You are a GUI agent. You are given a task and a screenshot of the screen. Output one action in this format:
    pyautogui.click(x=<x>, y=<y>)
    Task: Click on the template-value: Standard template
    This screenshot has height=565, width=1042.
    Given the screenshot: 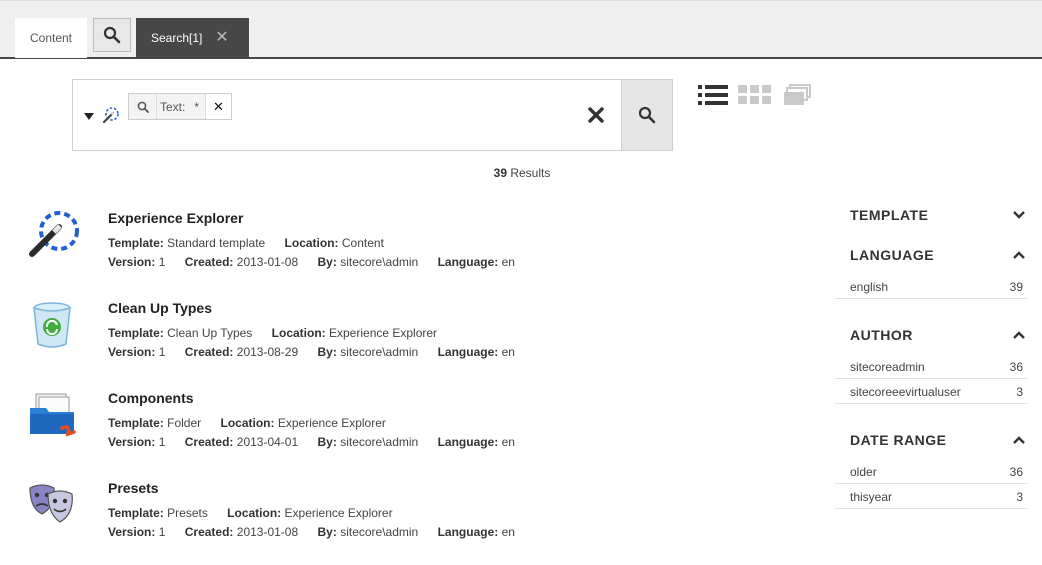 What is the action you would take?
    pyautogui.click(x=216, y=243)
    